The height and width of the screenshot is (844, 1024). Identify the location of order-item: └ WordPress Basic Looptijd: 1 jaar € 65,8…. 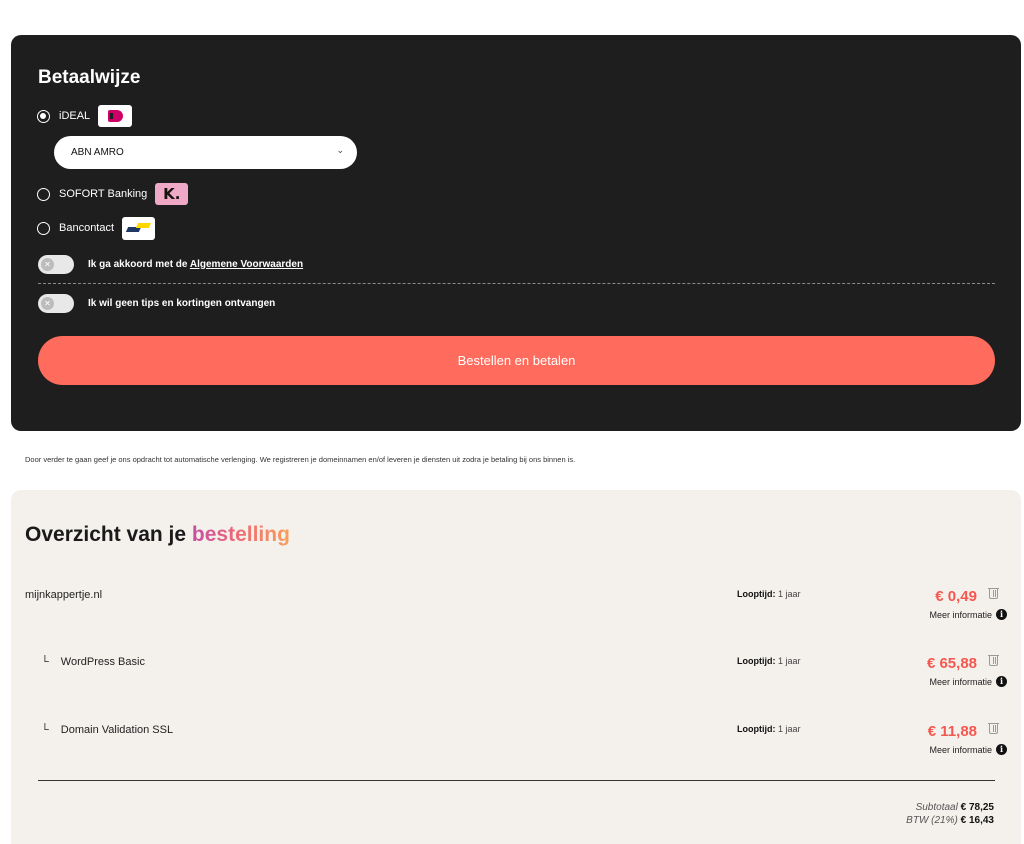
(516, 677).